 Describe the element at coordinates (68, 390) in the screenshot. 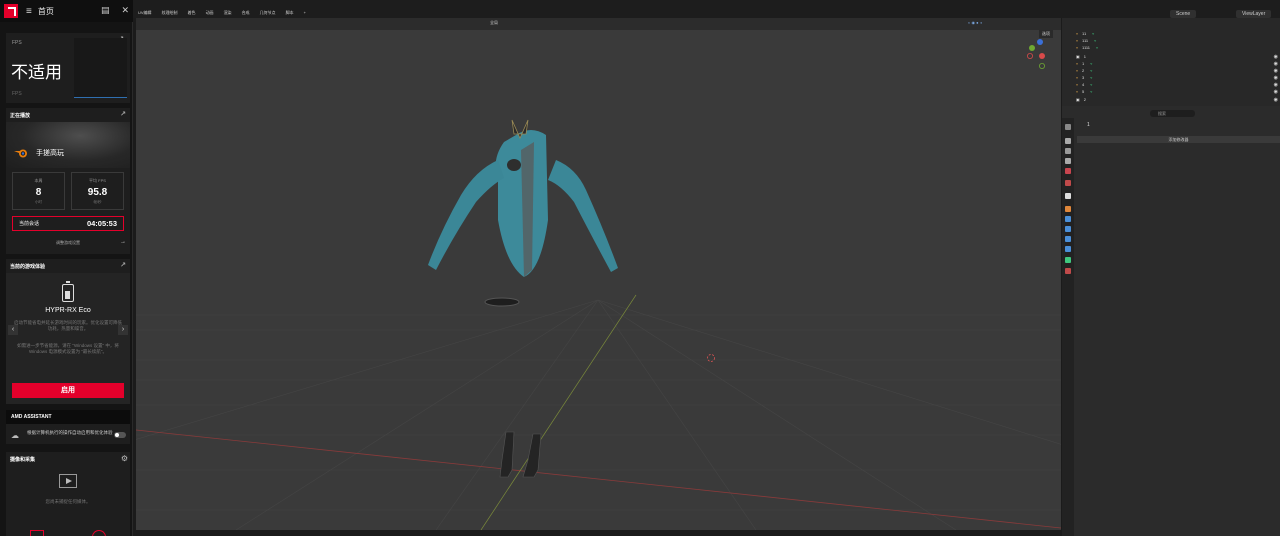

I see `enable-button: 启用` at that location.